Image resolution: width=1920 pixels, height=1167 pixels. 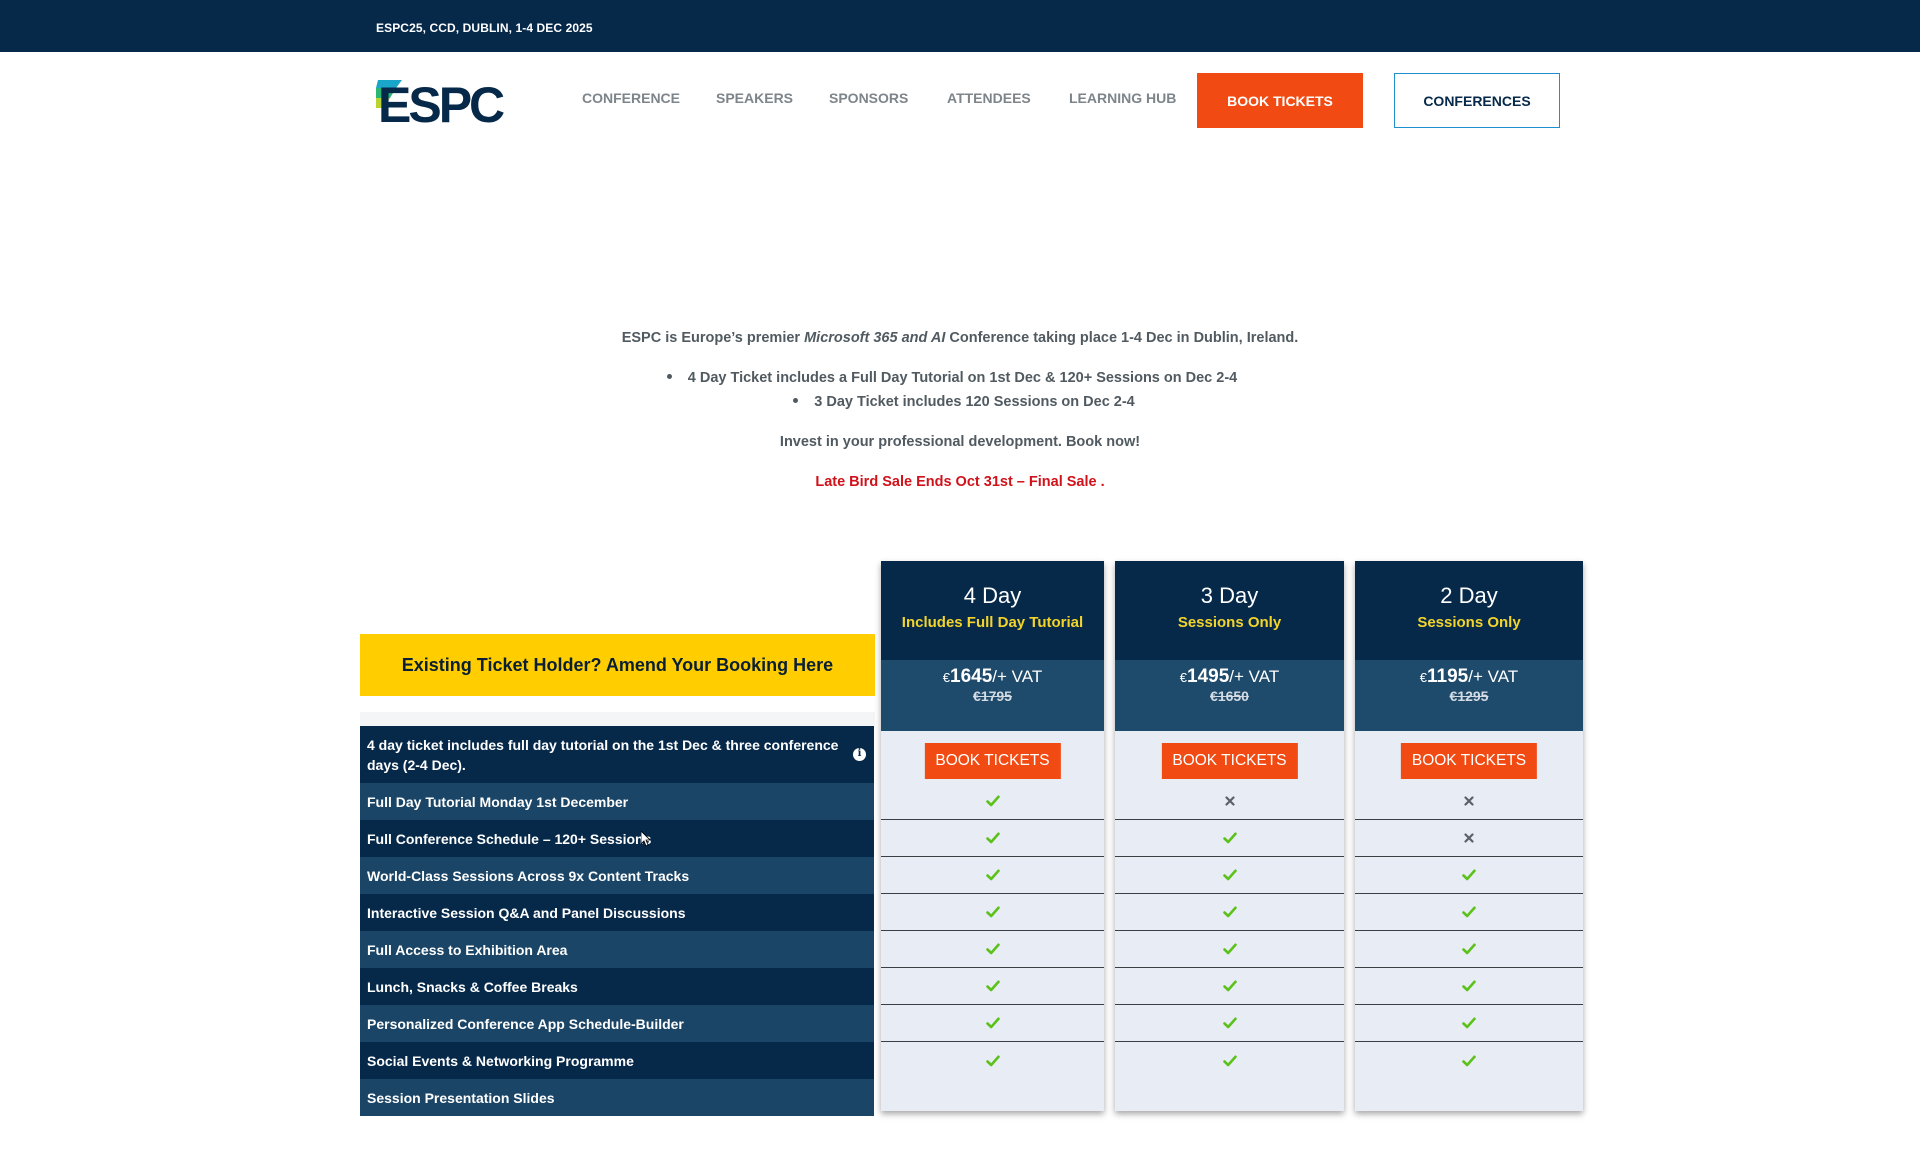 What do you see at coordinates (617, 1097) in the screenshot?
I see `feature-row: Session Presentation Slides` at bounding box center [617, 1097].